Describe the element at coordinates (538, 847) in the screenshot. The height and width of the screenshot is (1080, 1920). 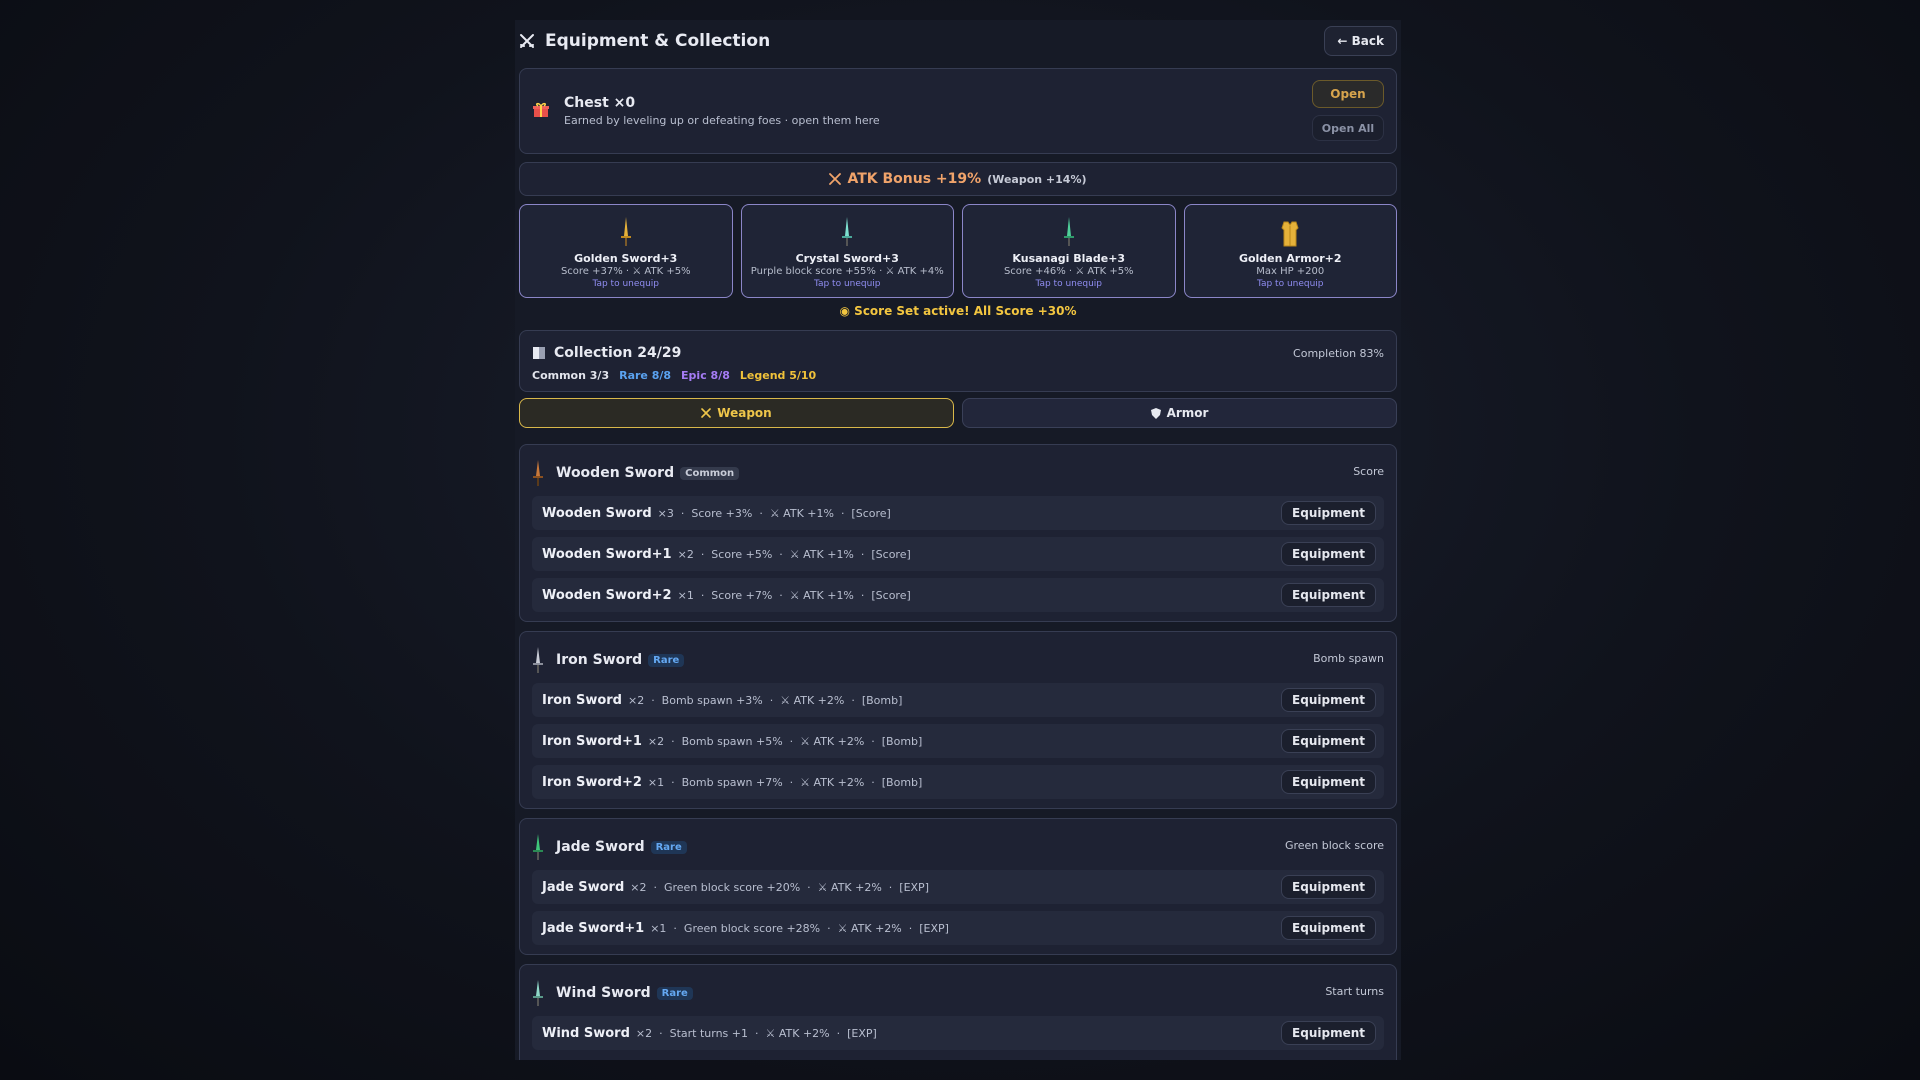
I see `jade-sword-icon` at that location.